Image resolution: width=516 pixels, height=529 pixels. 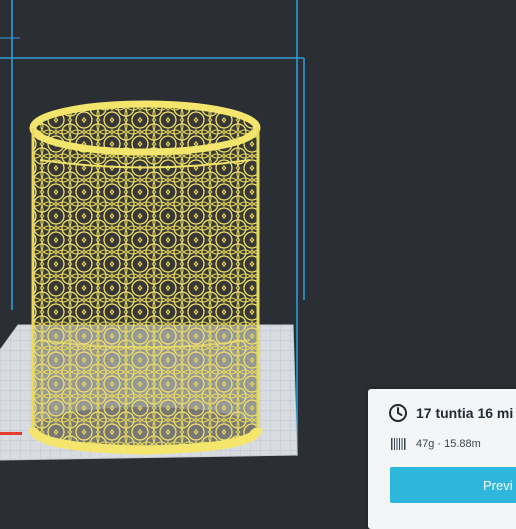 What do you see at coordinates (442, 459) in the screenshot?
I see `print-info-panel: 17 tuntia 16 mi 47g · 15.88m Previ` at bounding box center [442, 459].